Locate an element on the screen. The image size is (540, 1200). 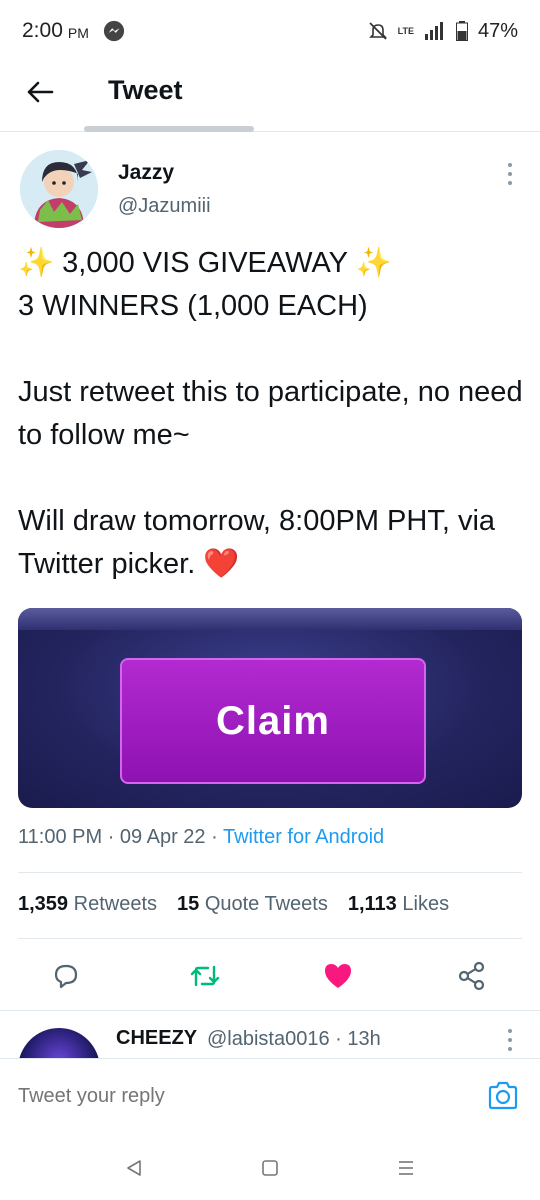
quotes-label: Quote Tweets is located at coordinates (266, 904).